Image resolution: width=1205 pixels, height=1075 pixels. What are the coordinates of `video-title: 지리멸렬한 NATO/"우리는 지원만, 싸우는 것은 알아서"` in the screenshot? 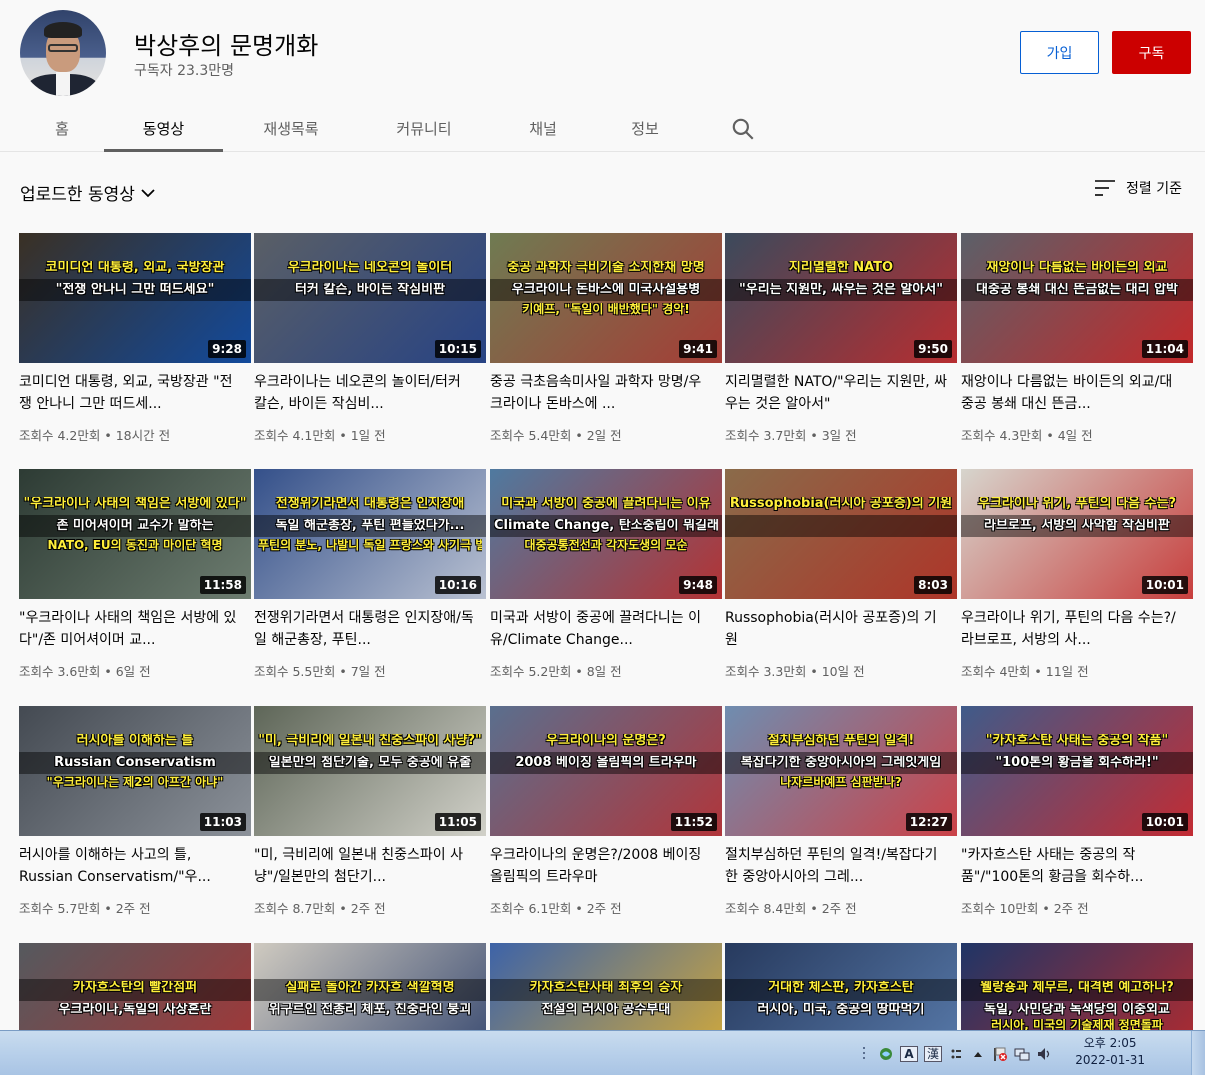 It's located at (837, 393).